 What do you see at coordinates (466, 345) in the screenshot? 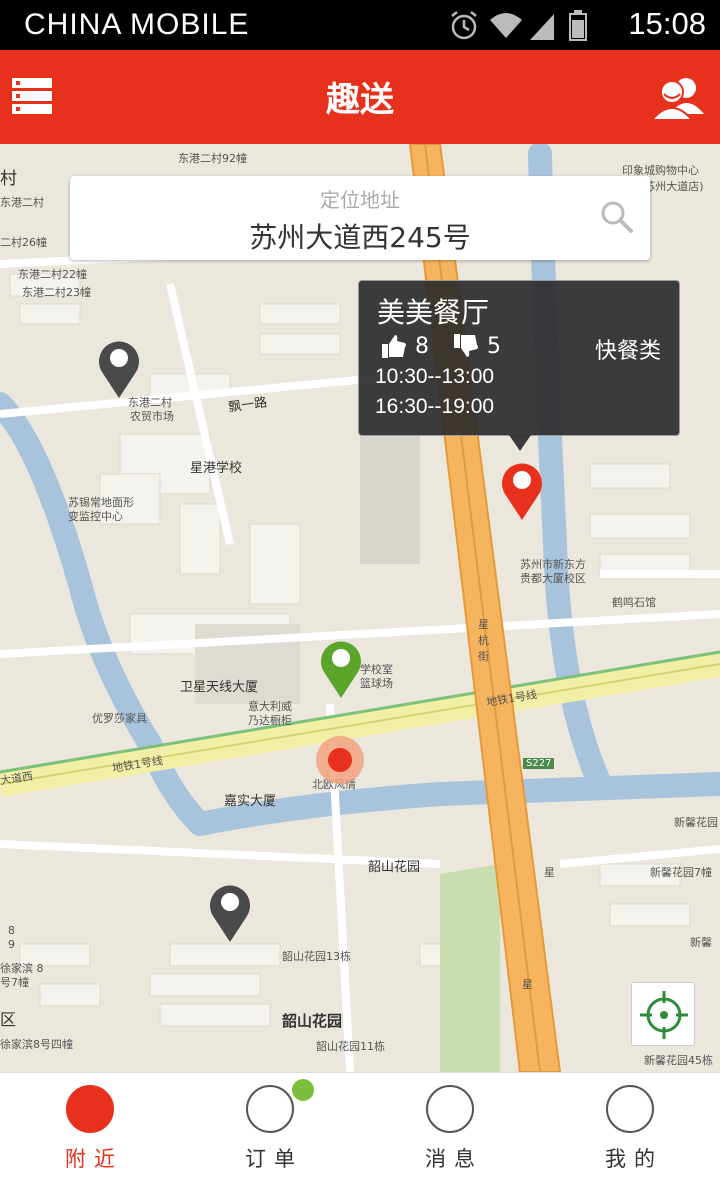
I see `thumbs-down-icon` at bounding box center [466, 345].